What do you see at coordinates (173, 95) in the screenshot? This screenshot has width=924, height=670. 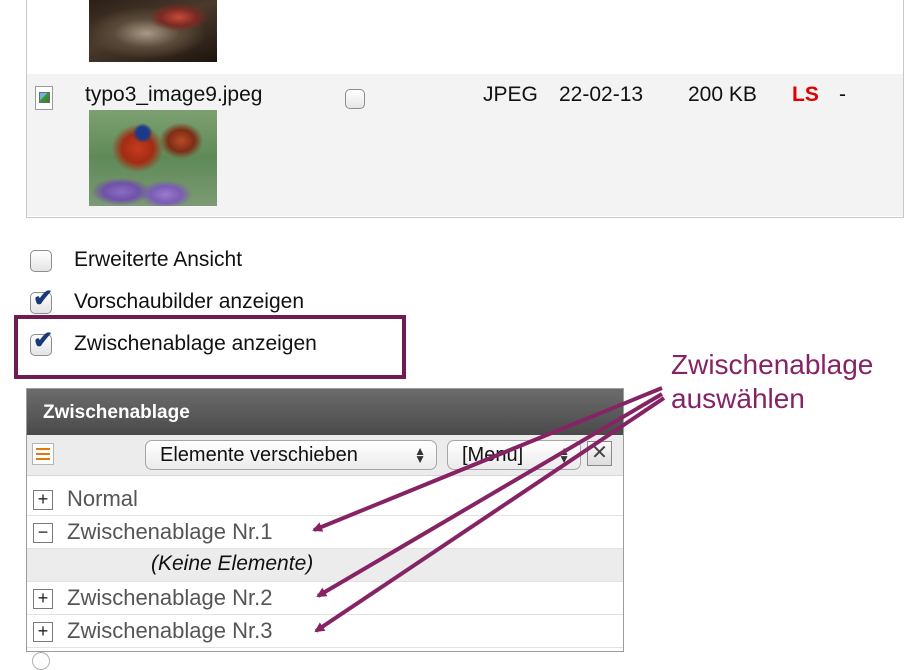 I see `file-name-link: typo3_image9.jpeg` at bounding box center [173, 95].